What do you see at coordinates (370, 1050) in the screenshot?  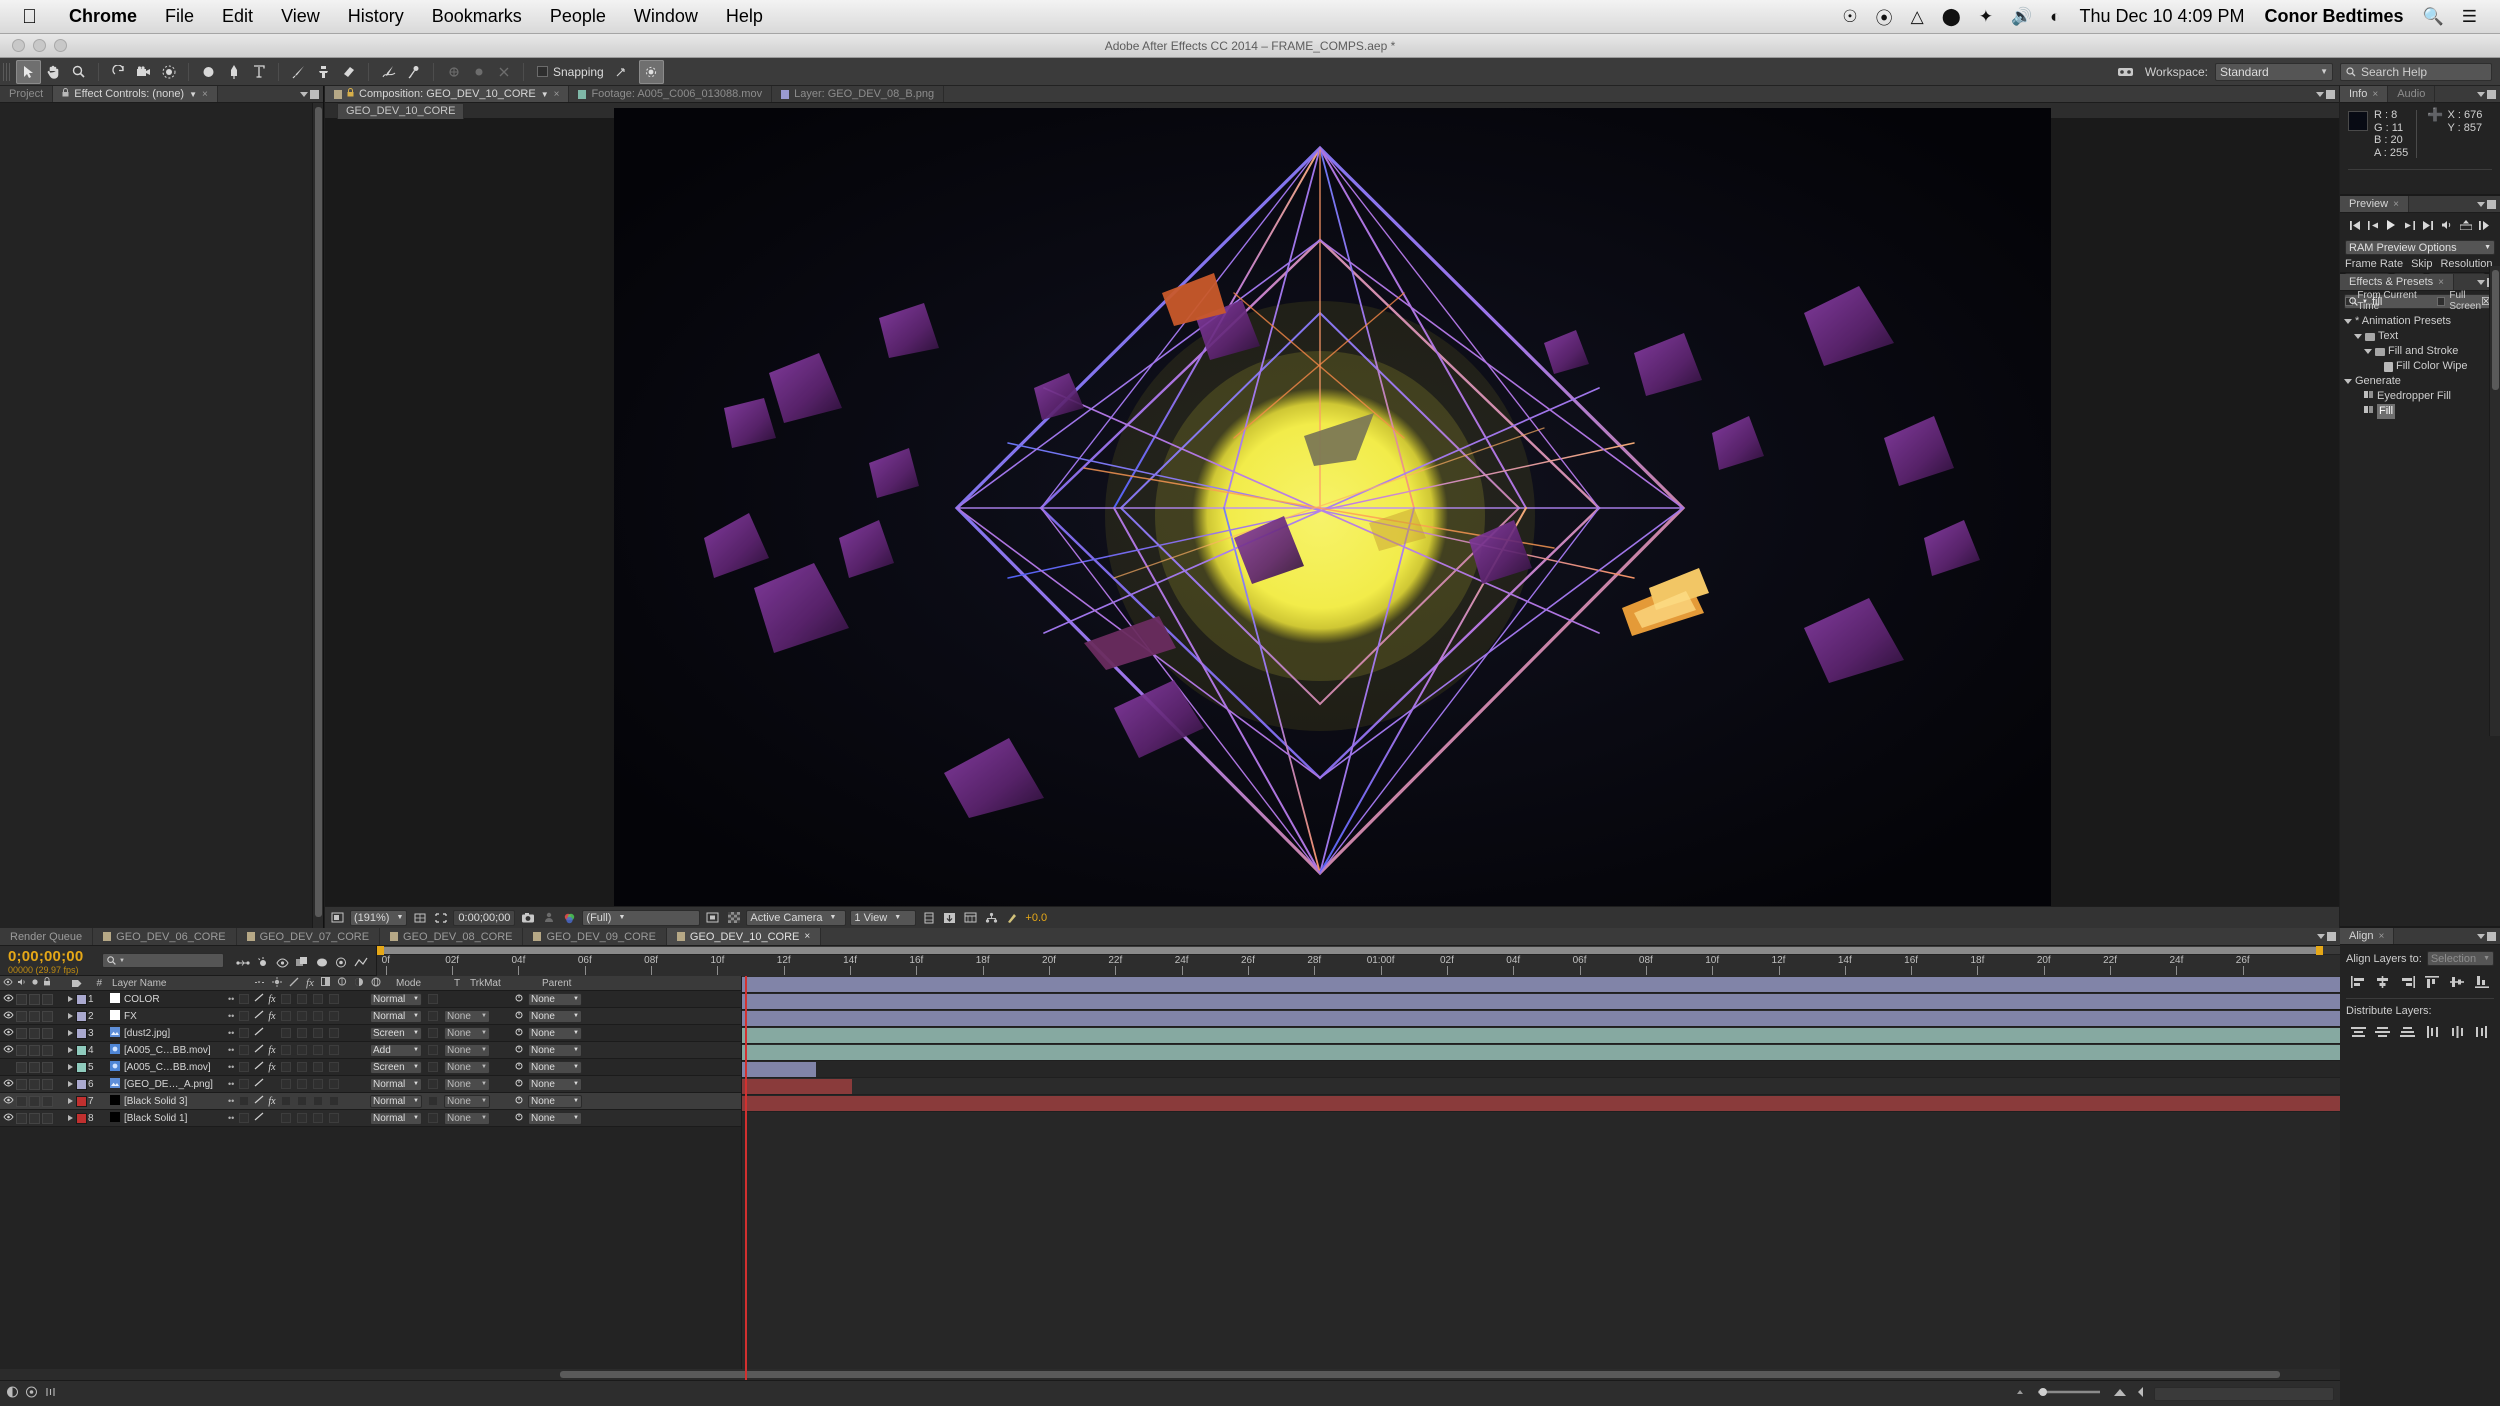 I see `table-row: 4 [A005_C…BB.mov] •• fx Add ▼ None ▼ None ▼` at bounding box center [370, 1050].